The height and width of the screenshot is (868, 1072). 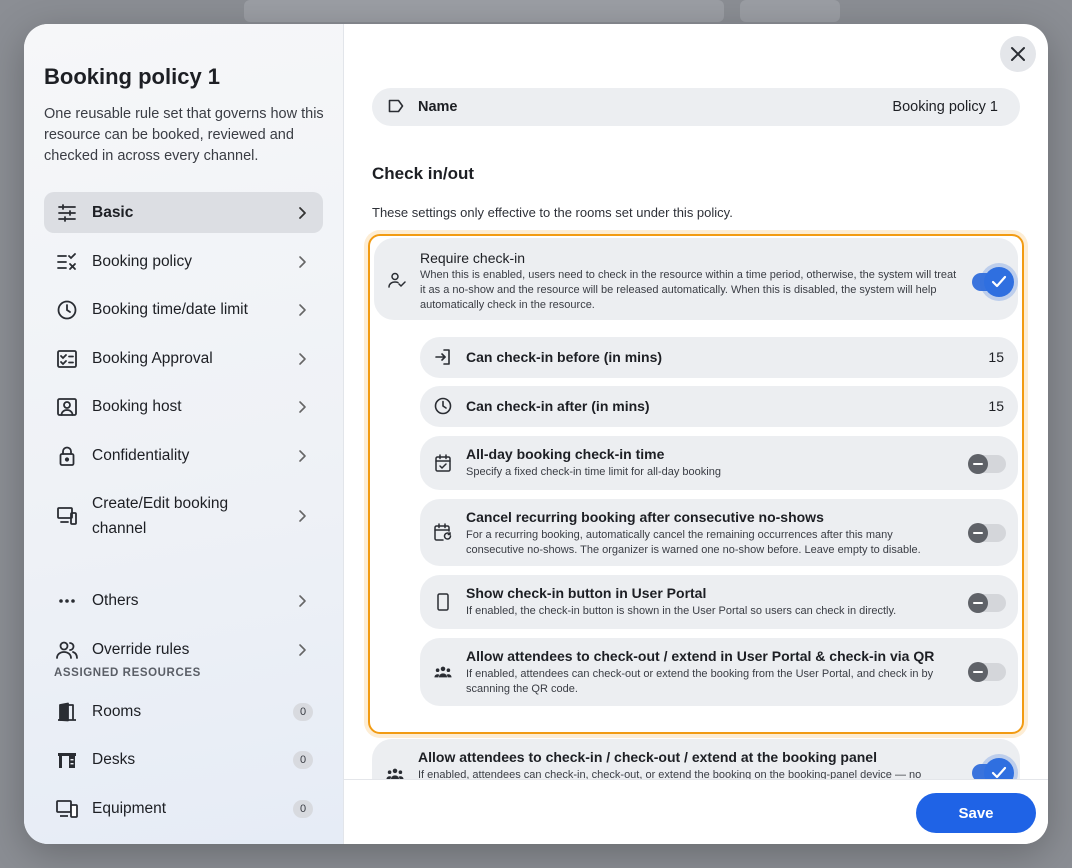 What do you see at coordinates (115, 600) in the screenshot?
I see `sidebar-item-label: Others` at bounding box center [115, 600].